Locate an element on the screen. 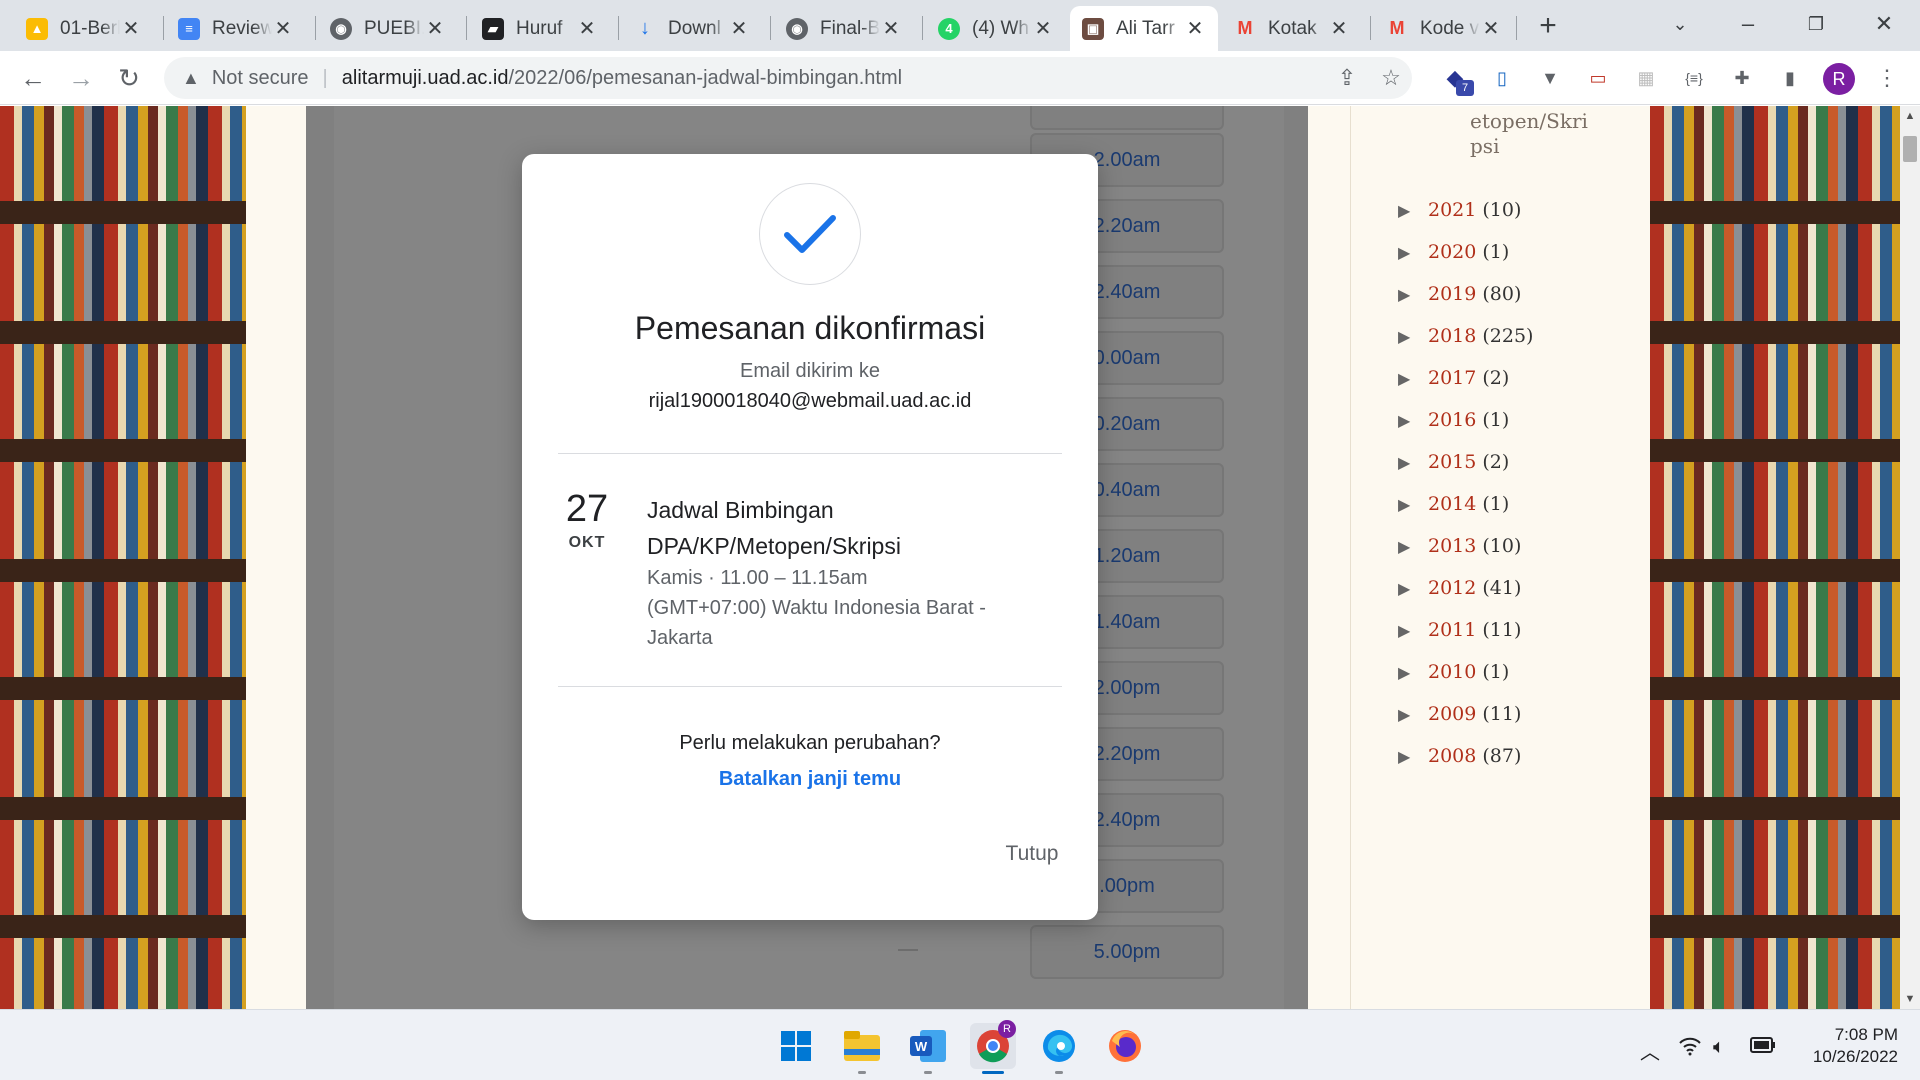 Image resolution: width=1920 pixels, height=1080 pixels. tab-active: ▣ Ali Tarr ✕ is located at coordinates (1144, 28).